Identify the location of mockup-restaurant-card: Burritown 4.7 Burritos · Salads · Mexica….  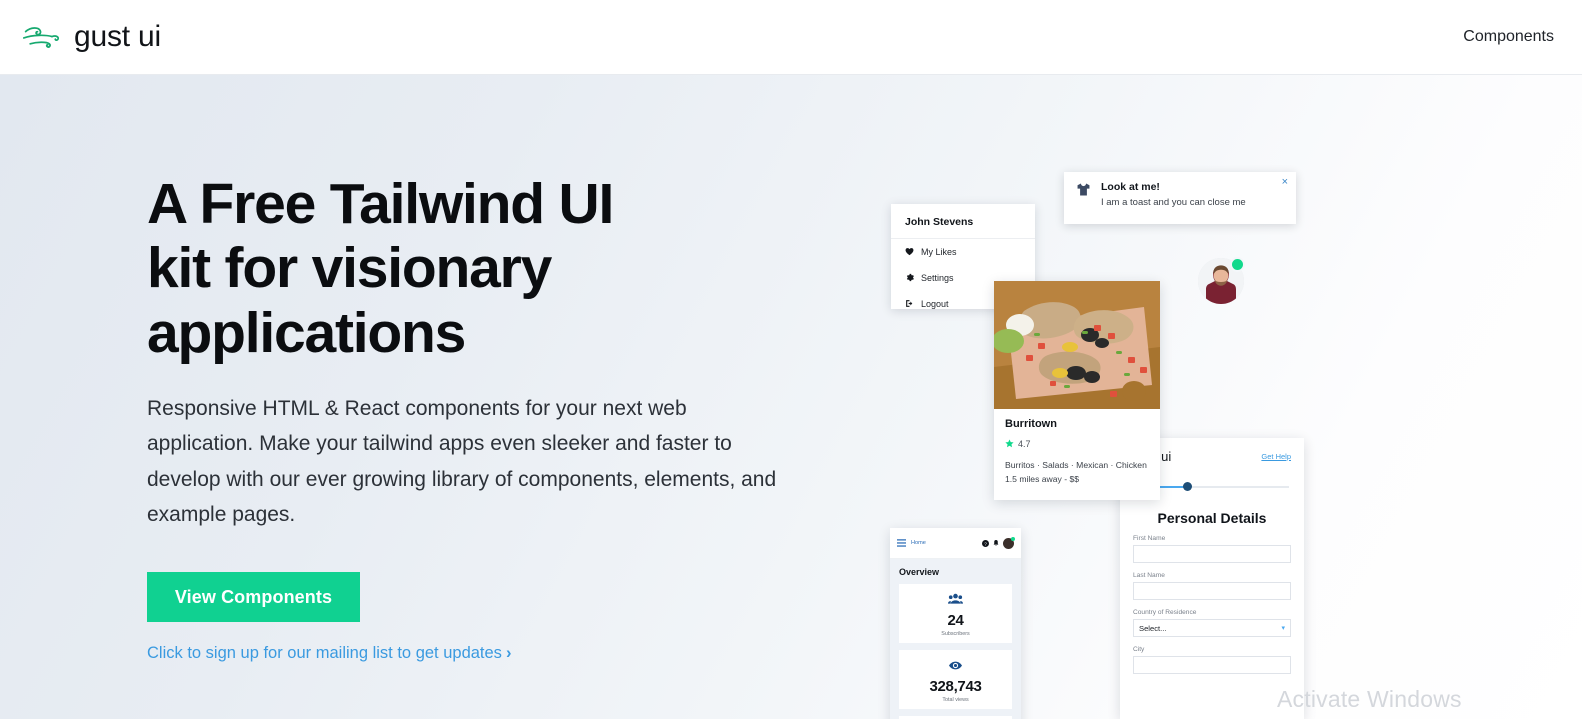
(1076, 390).